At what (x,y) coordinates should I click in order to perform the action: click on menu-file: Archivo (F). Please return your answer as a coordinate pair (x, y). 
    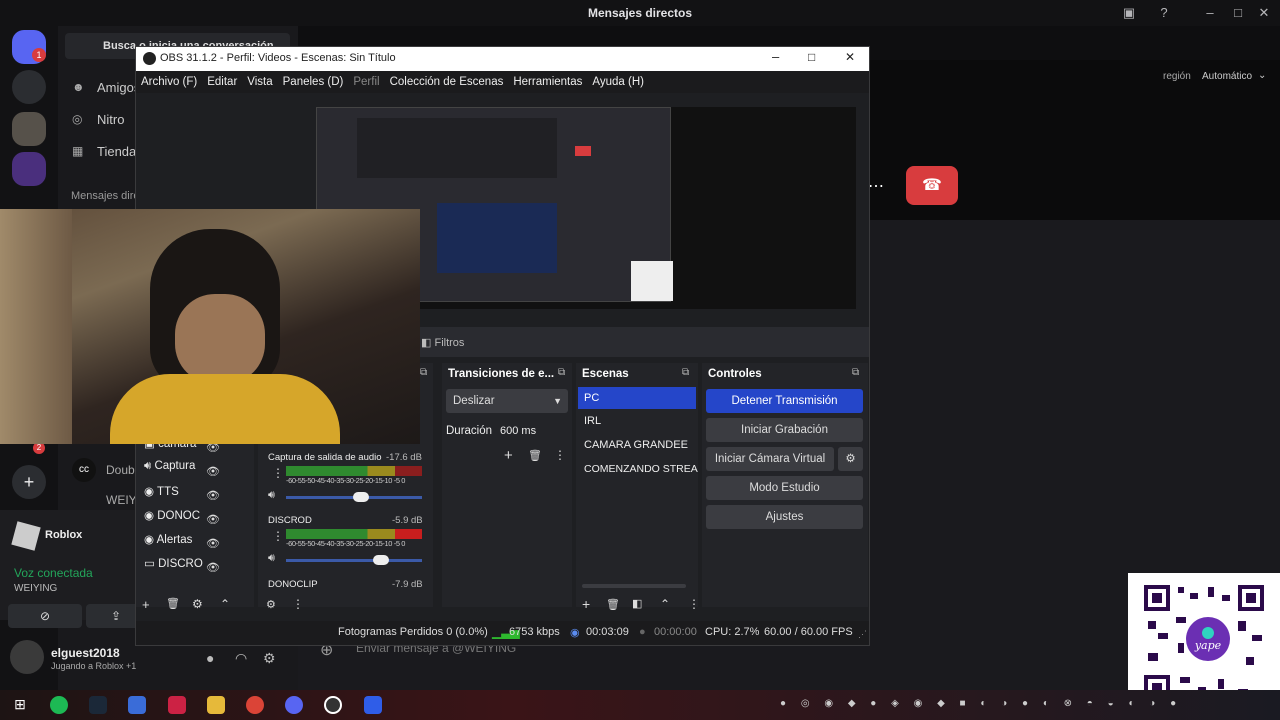
    Looking at the image, I should click on (169, 82).